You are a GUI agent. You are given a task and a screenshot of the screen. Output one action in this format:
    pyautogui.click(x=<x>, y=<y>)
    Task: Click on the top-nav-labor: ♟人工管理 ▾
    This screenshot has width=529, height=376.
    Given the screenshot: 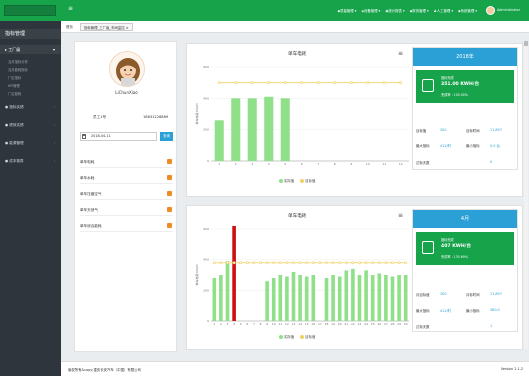 What is the action you would take?
    pyautogui.click(x=443, y=10)
    